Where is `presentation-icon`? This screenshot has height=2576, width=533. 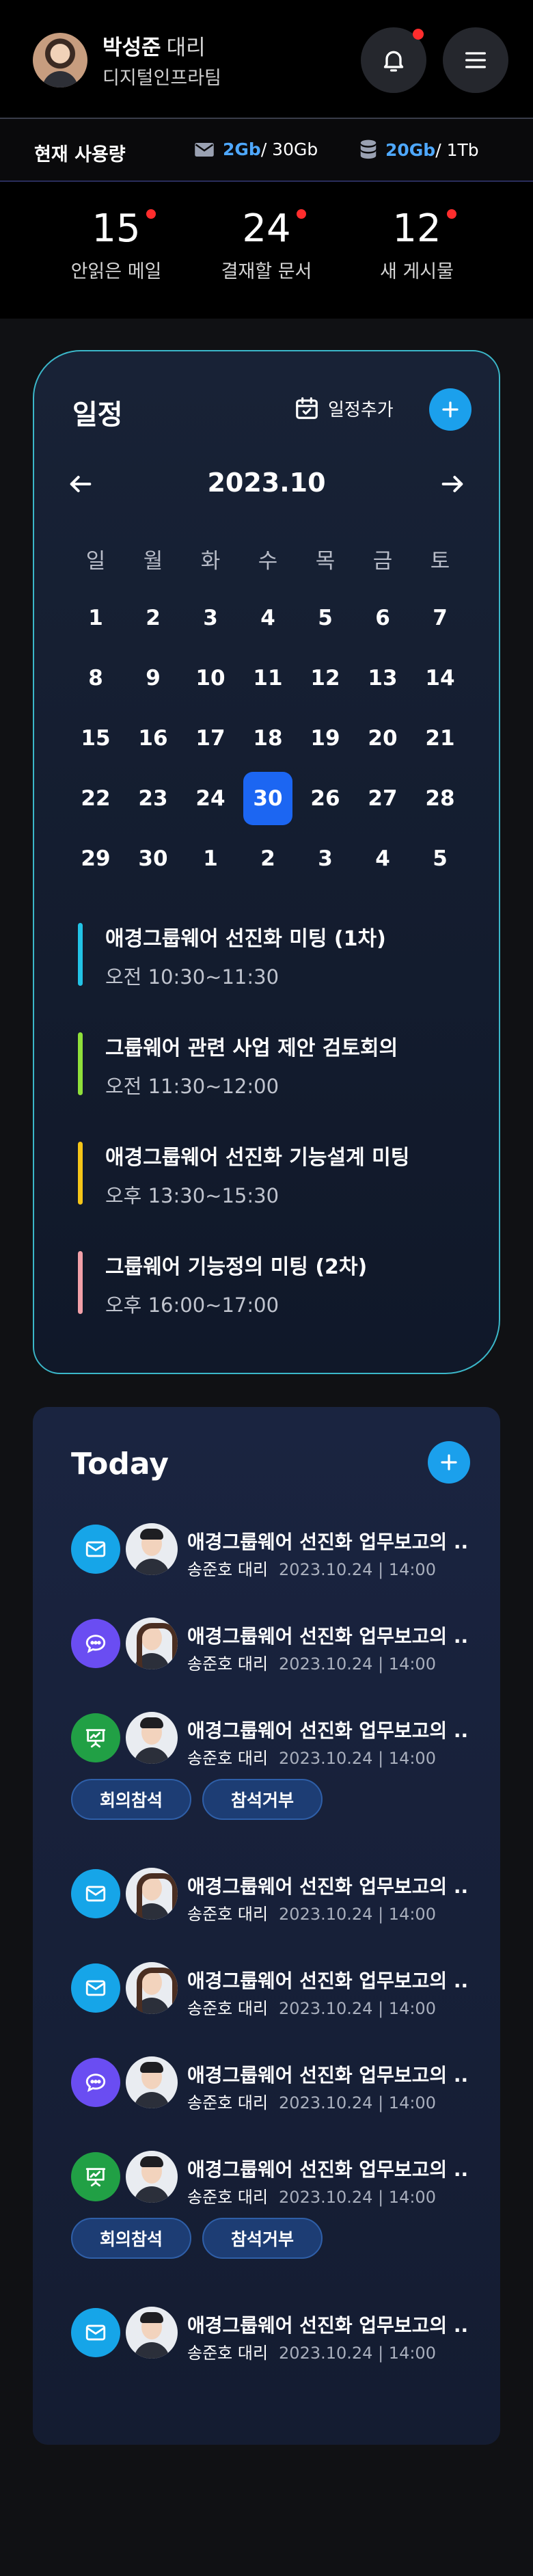 presentation-icon is located at coordinates (95, 2177).